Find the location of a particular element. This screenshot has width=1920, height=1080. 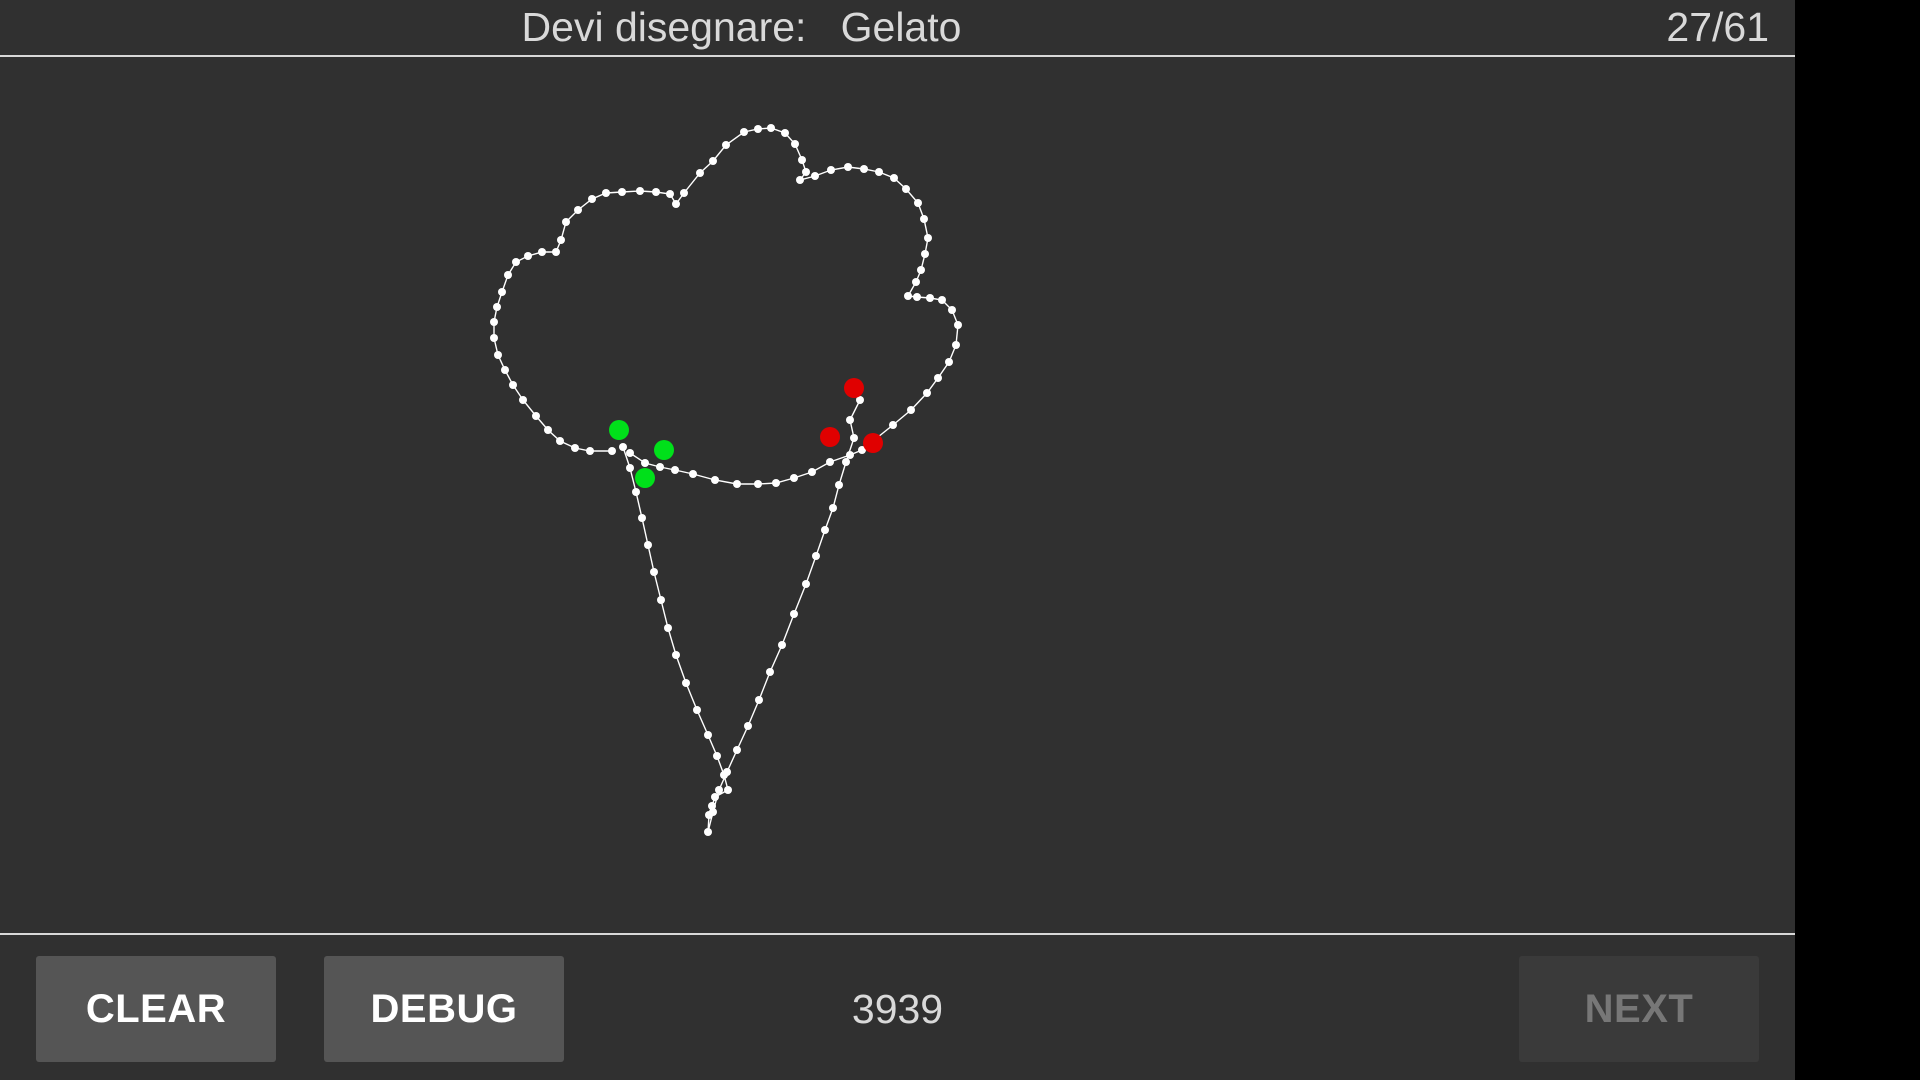

debug-button: DEBUG is located at coordinates (444, 1009).